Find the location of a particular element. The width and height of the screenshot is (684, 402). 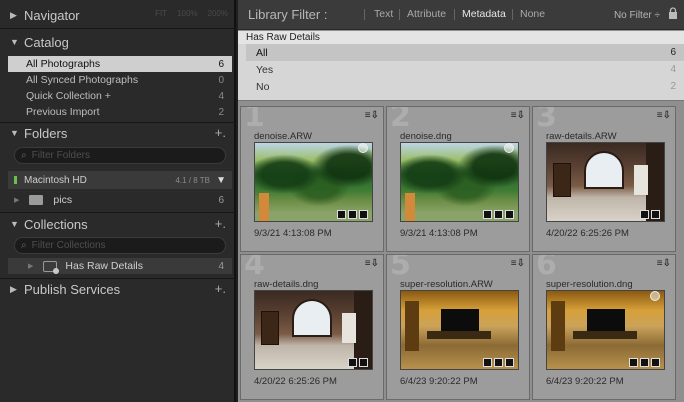

cell-date: 6/4/23 9:20:22 PM is located at coordinates (439, 381).